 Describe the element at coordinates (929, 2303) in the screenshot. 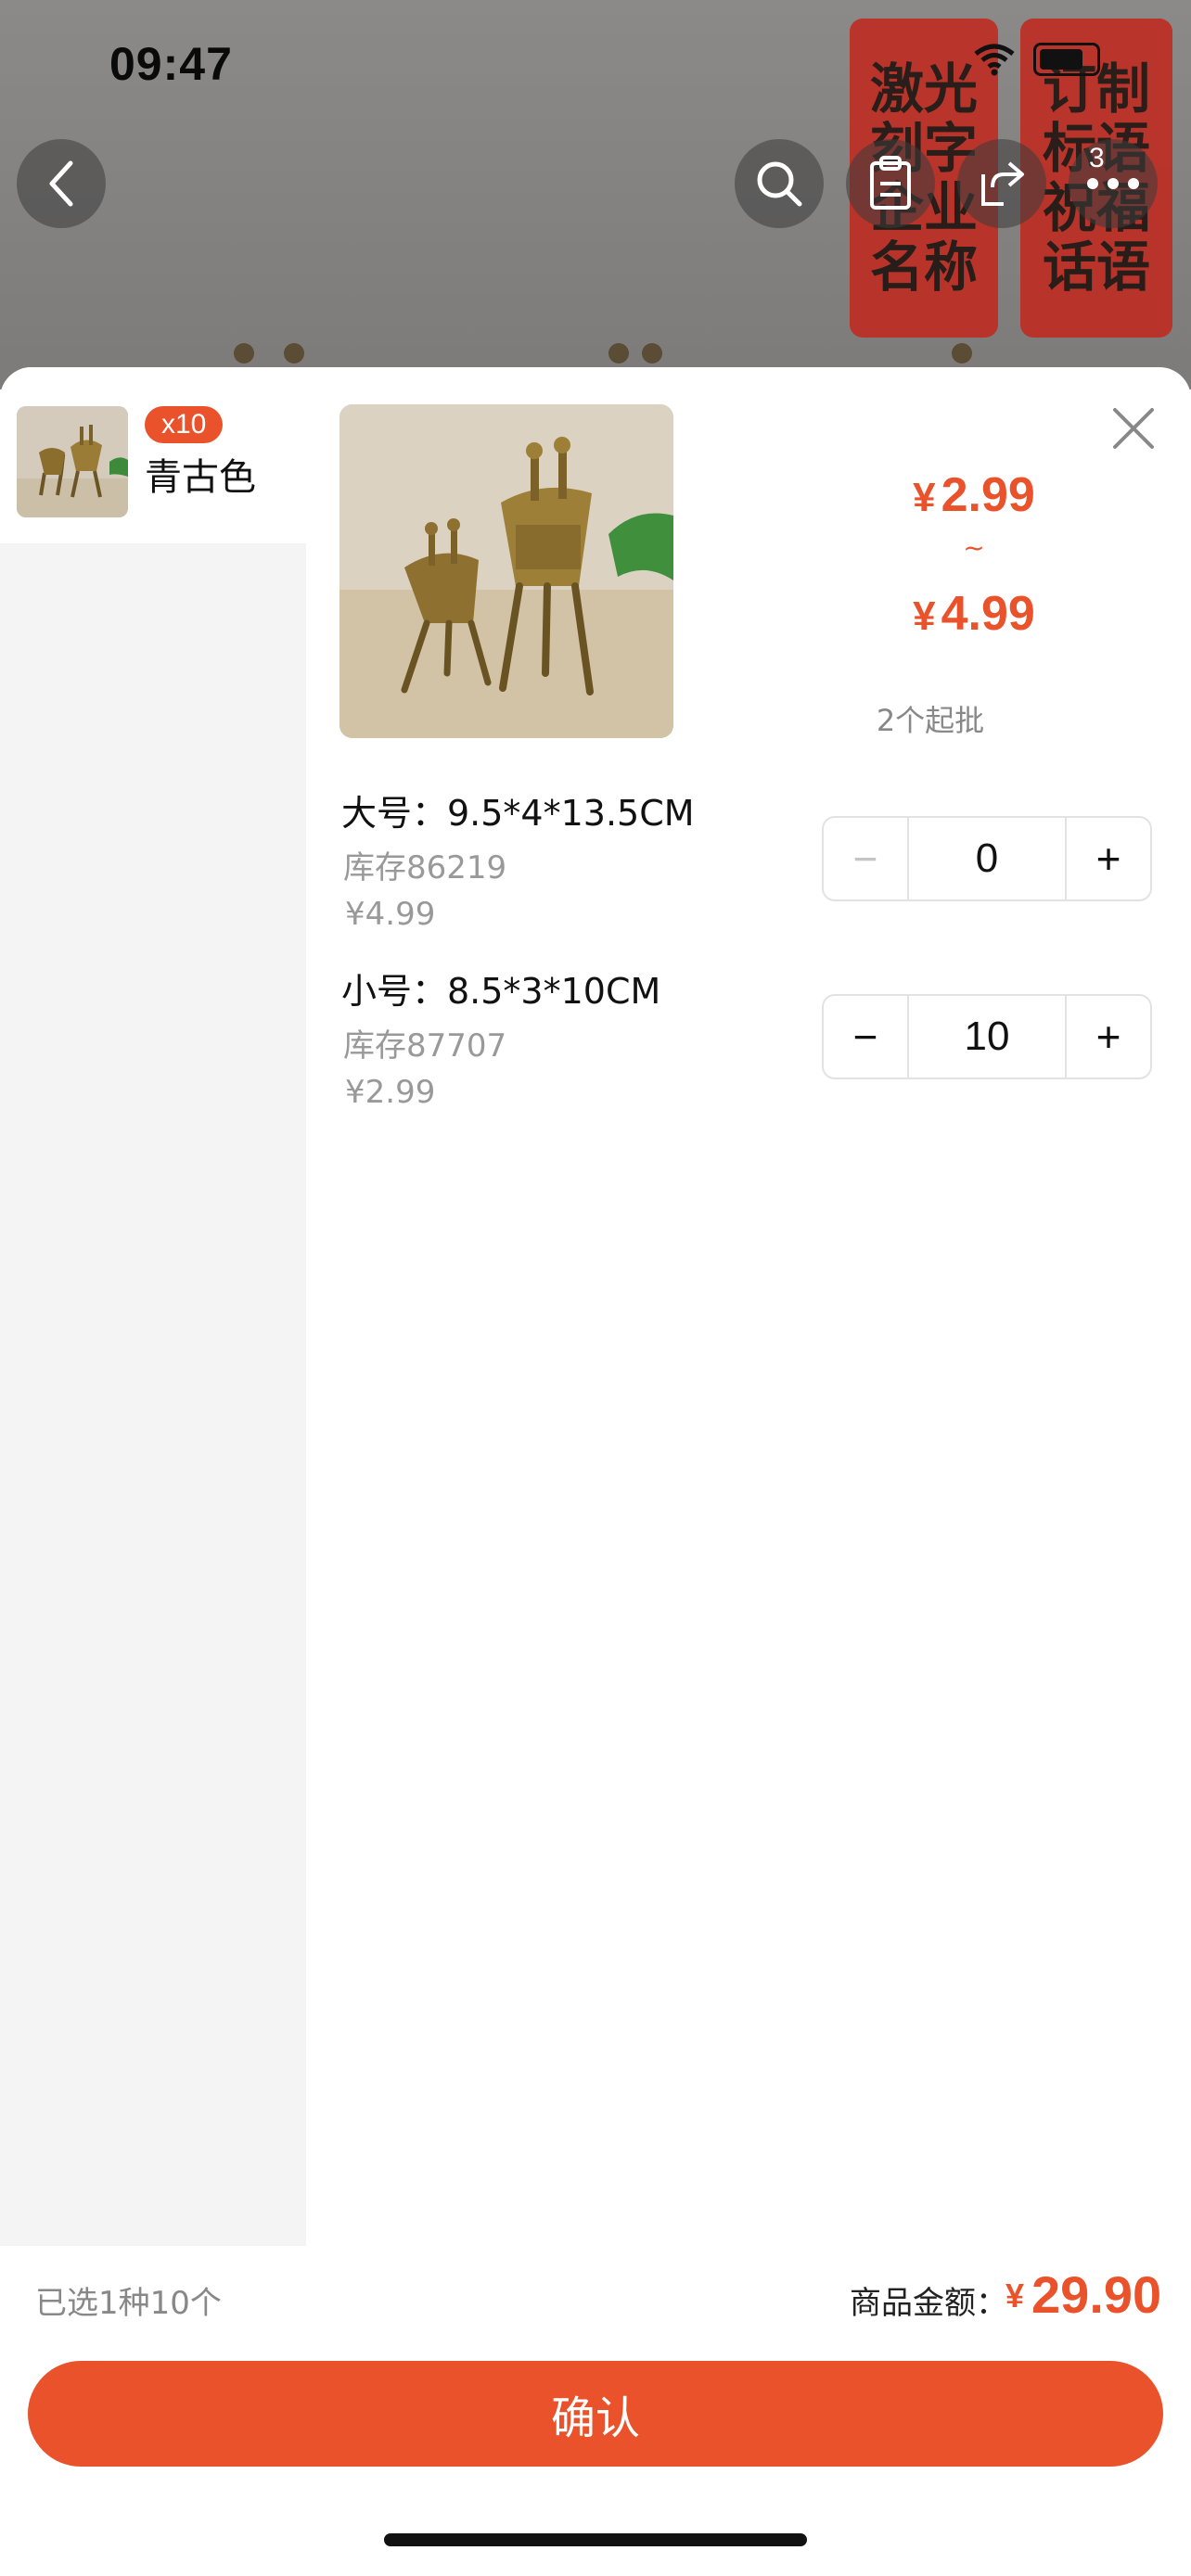

I see `amount-label: 商品金额：` at that location.